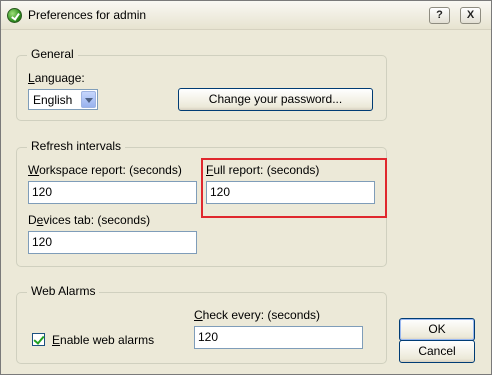  I want to click on full-report-input: 120, so click(290, 192).